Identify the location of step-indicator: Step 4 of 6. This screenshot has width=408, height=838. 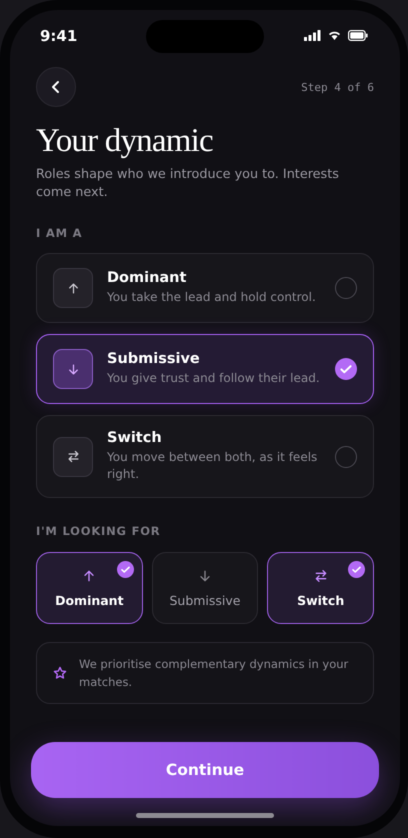
(337, 87).